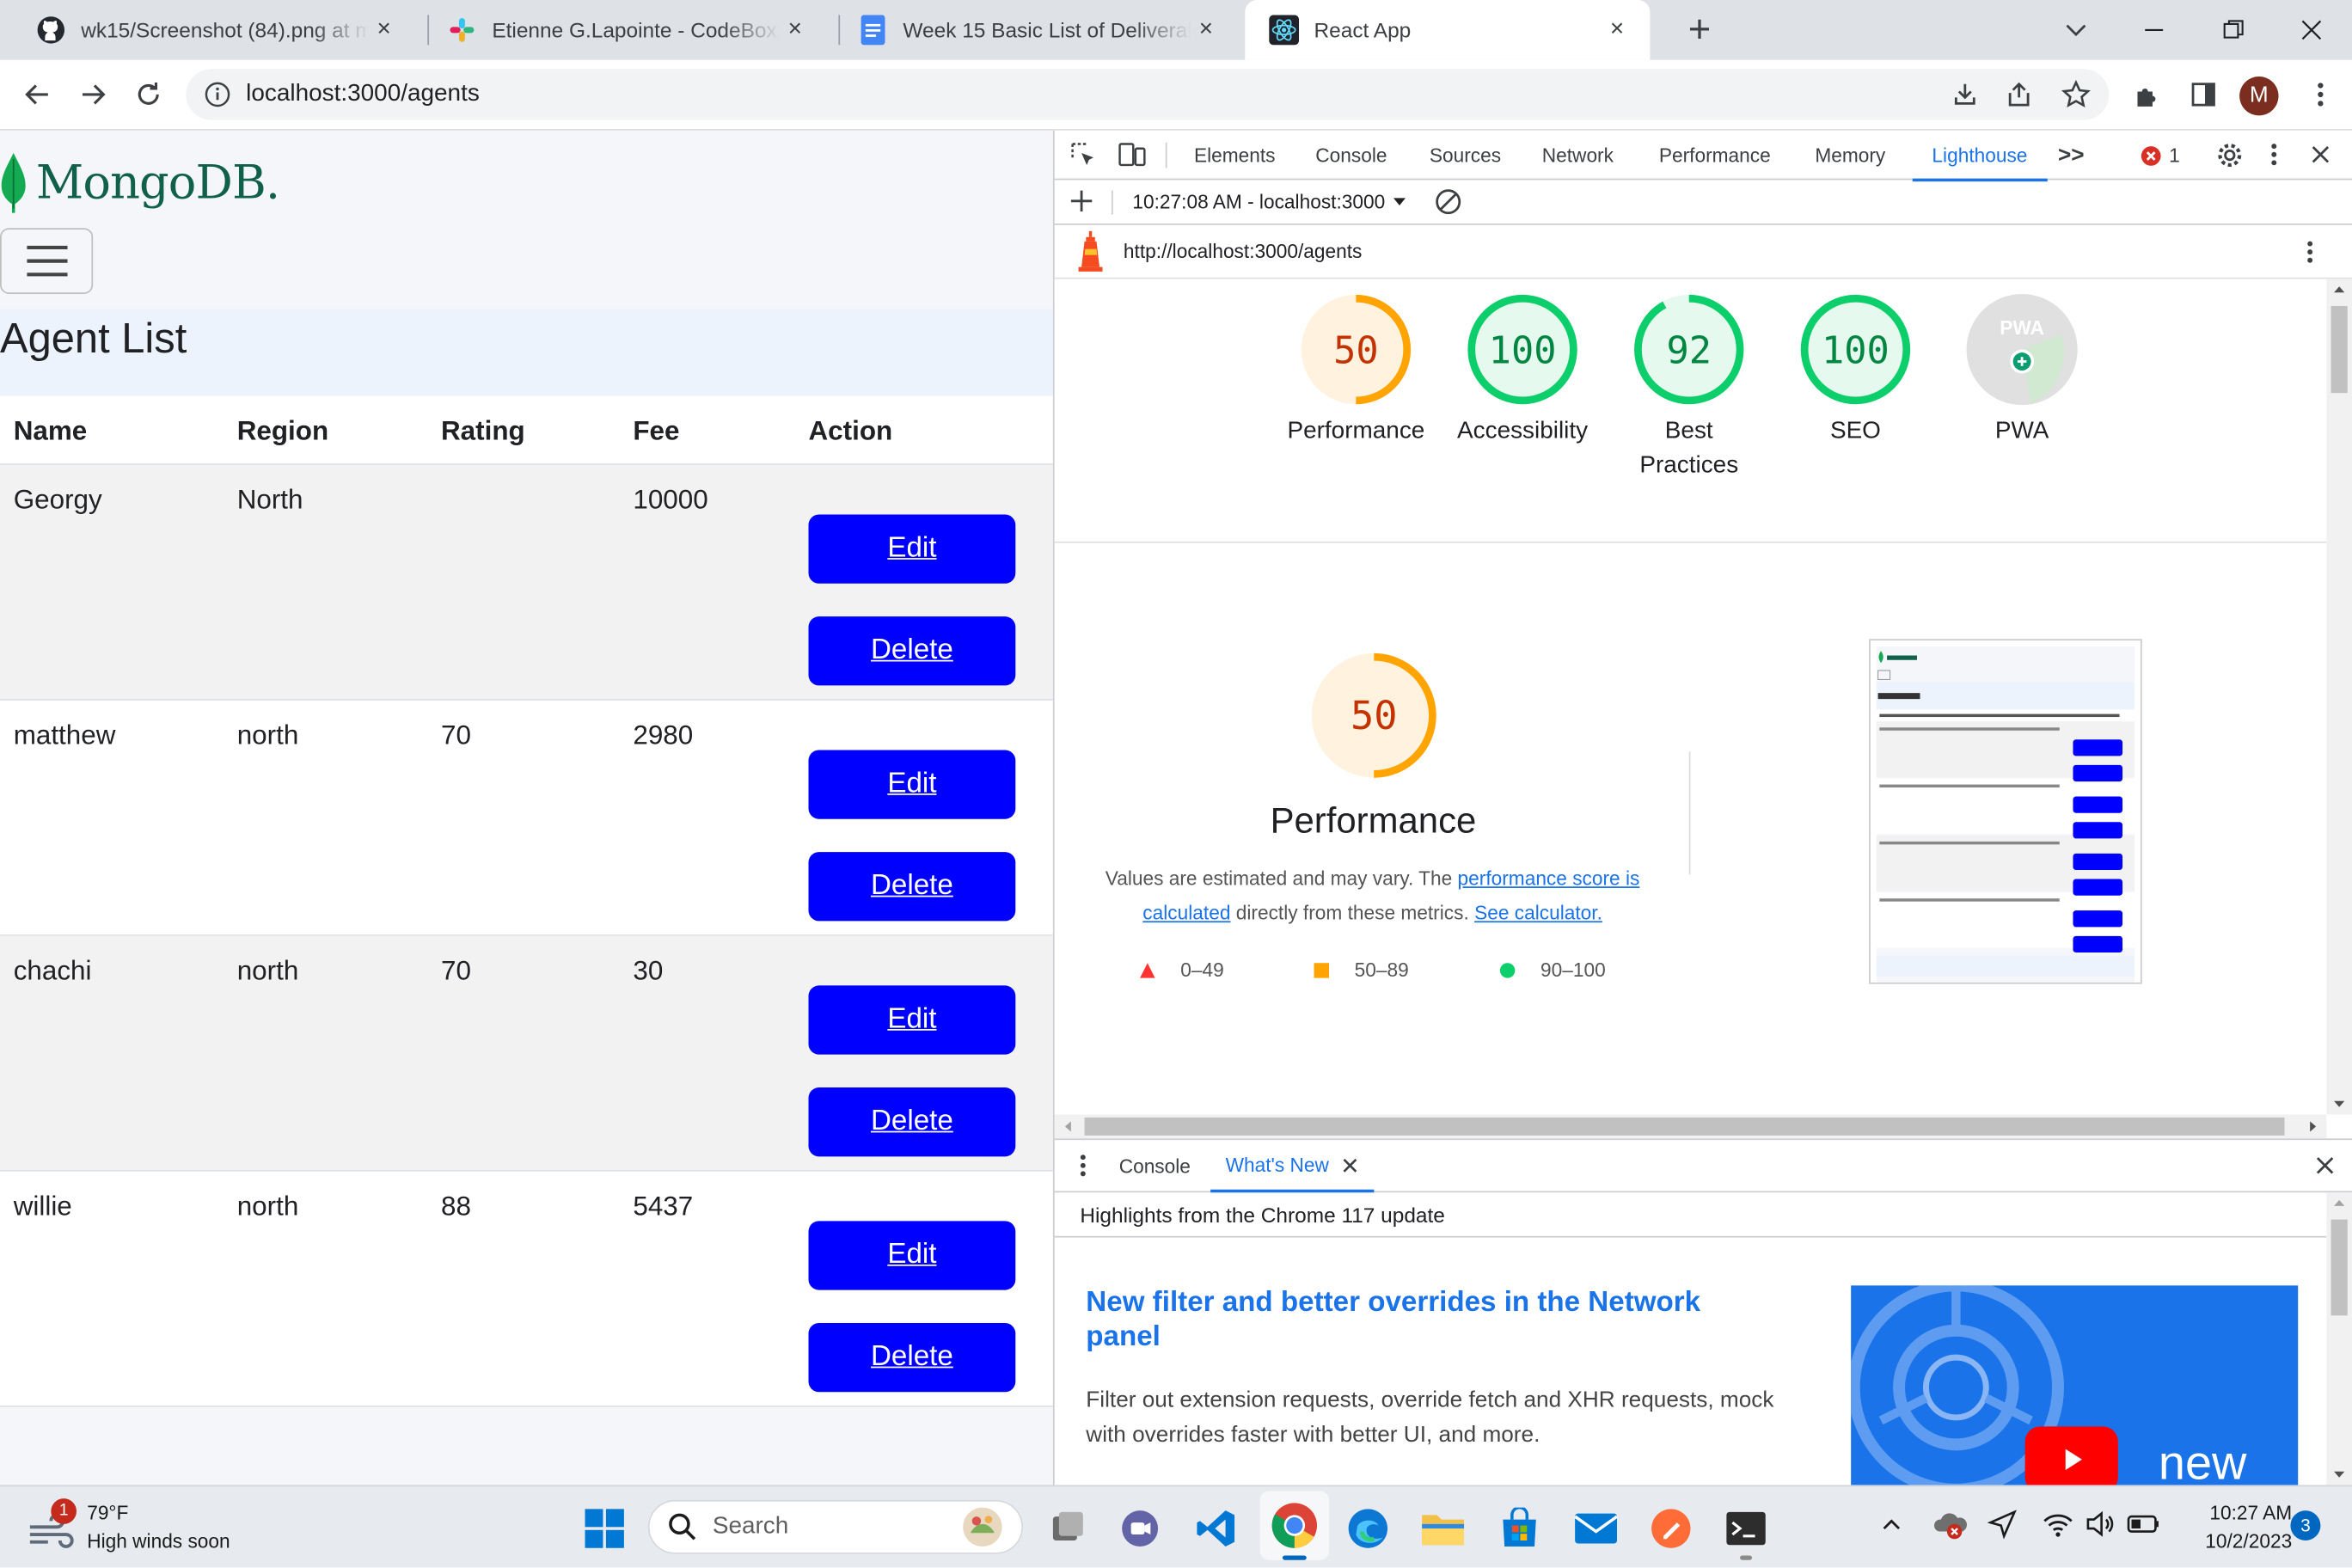  I want to click on back-icon, so click(38, 94).